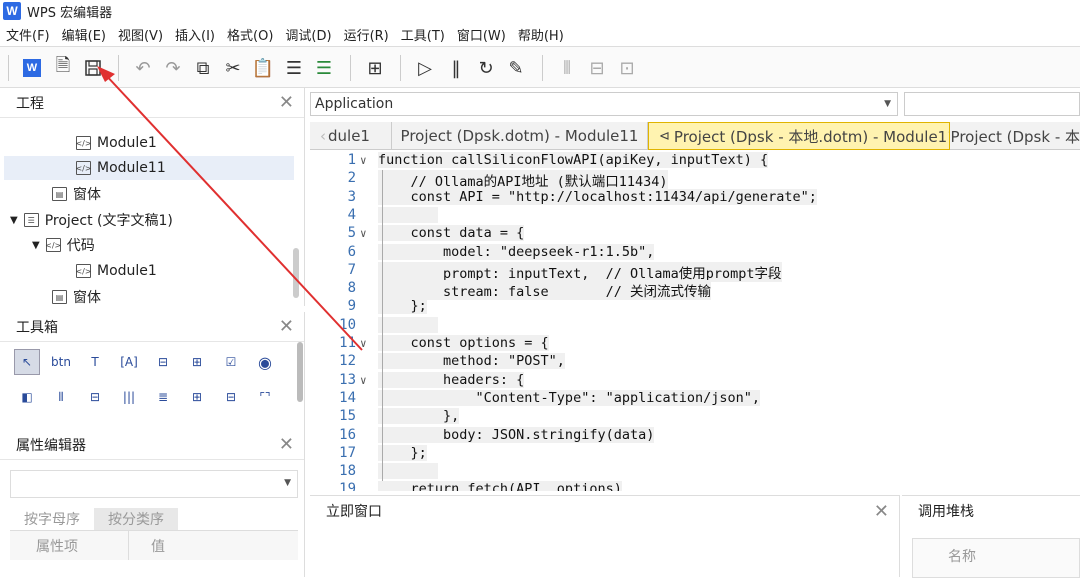  I want to click on module-icon: </>, so click(83, 143).